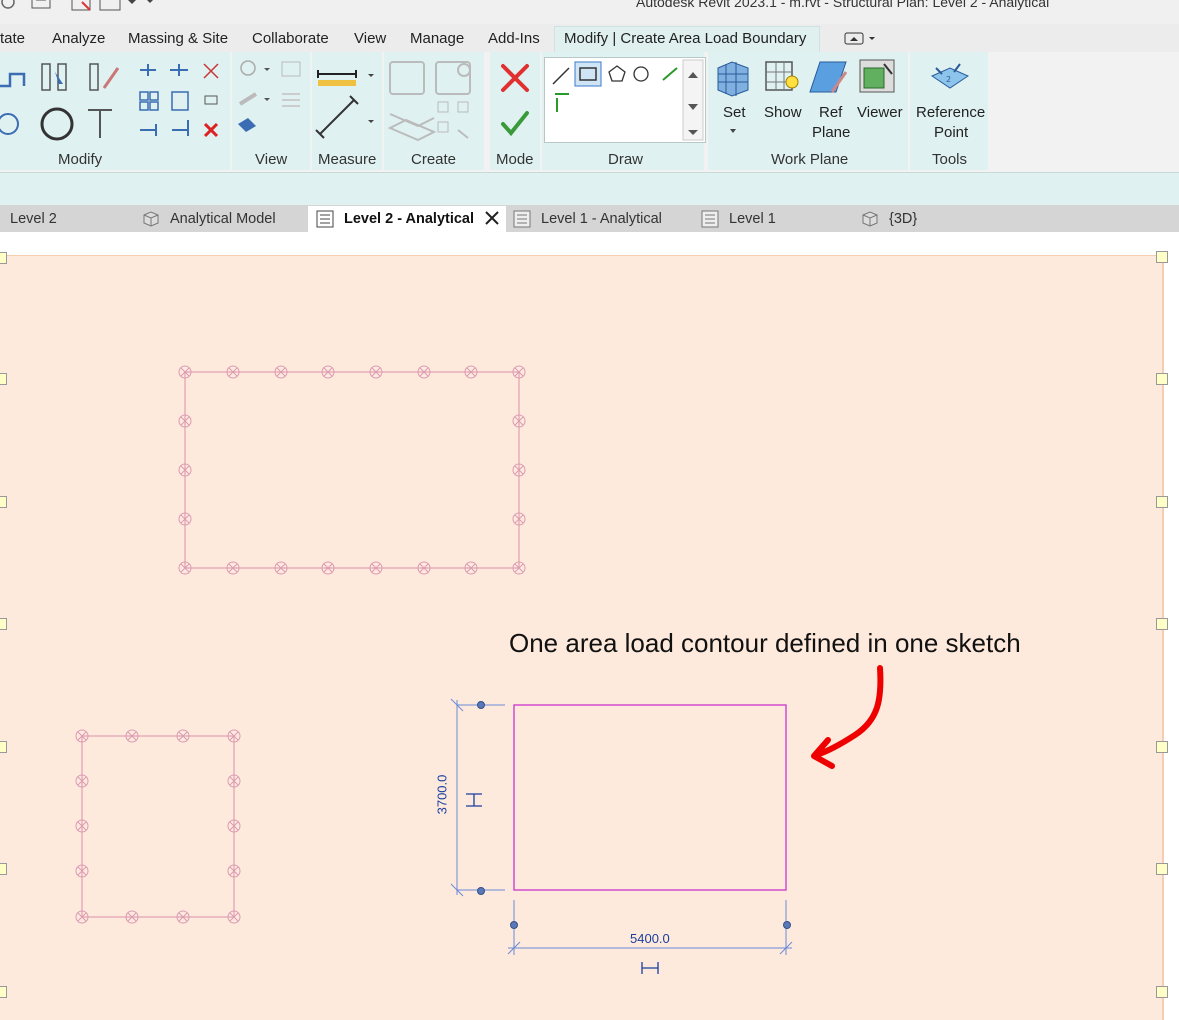 Image resolution: width=1179 pixels, height=1020 pixels. I want to click on analytical-panel-lower, so click(158, 826).